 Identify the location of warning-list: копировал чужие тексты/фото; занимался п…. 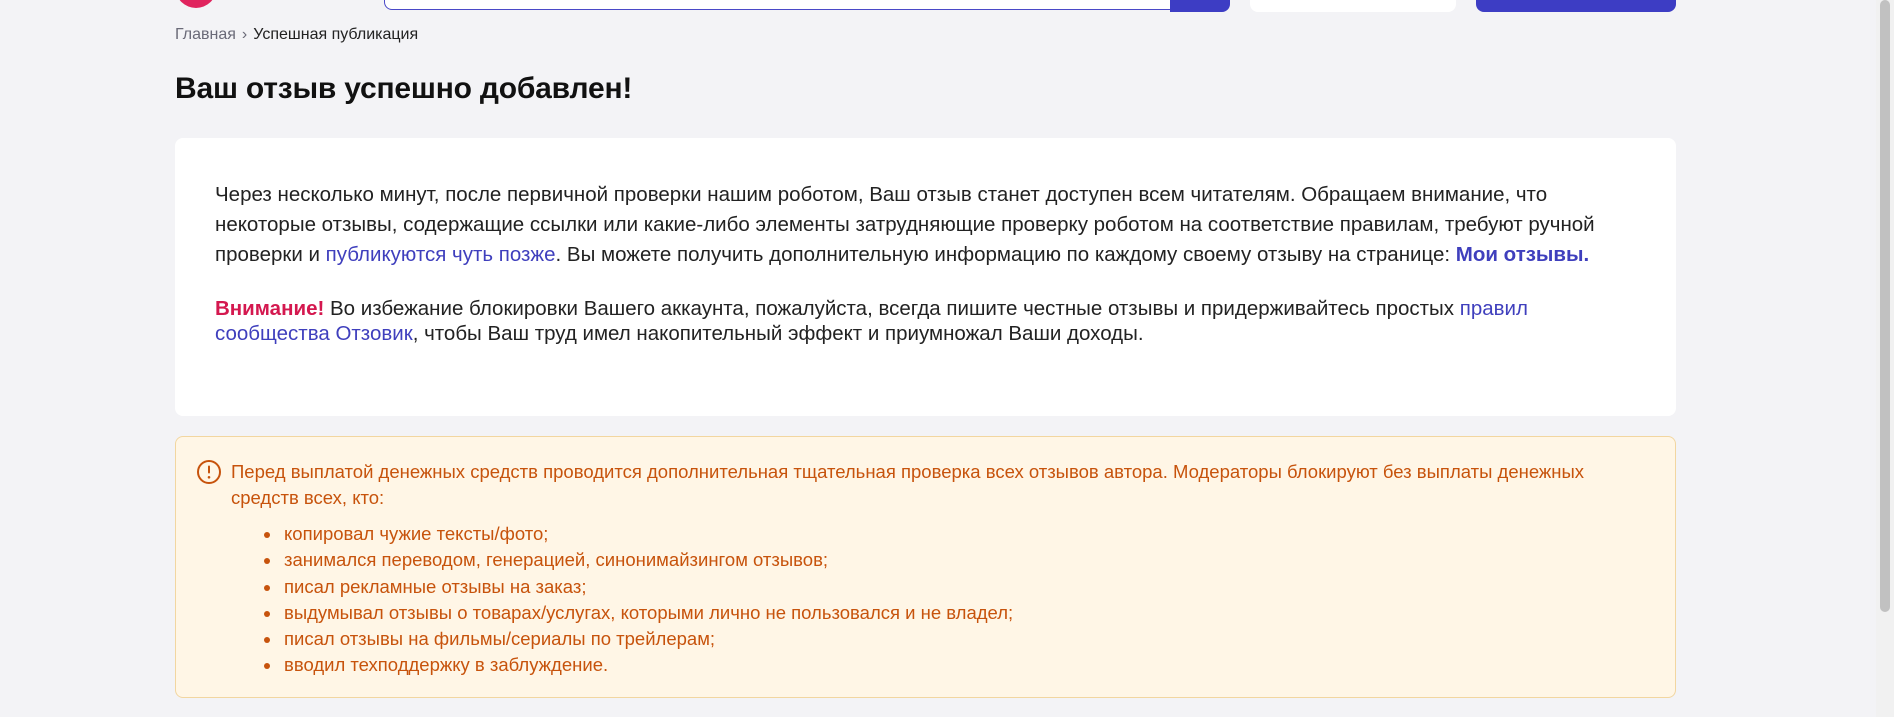
(636, 600).